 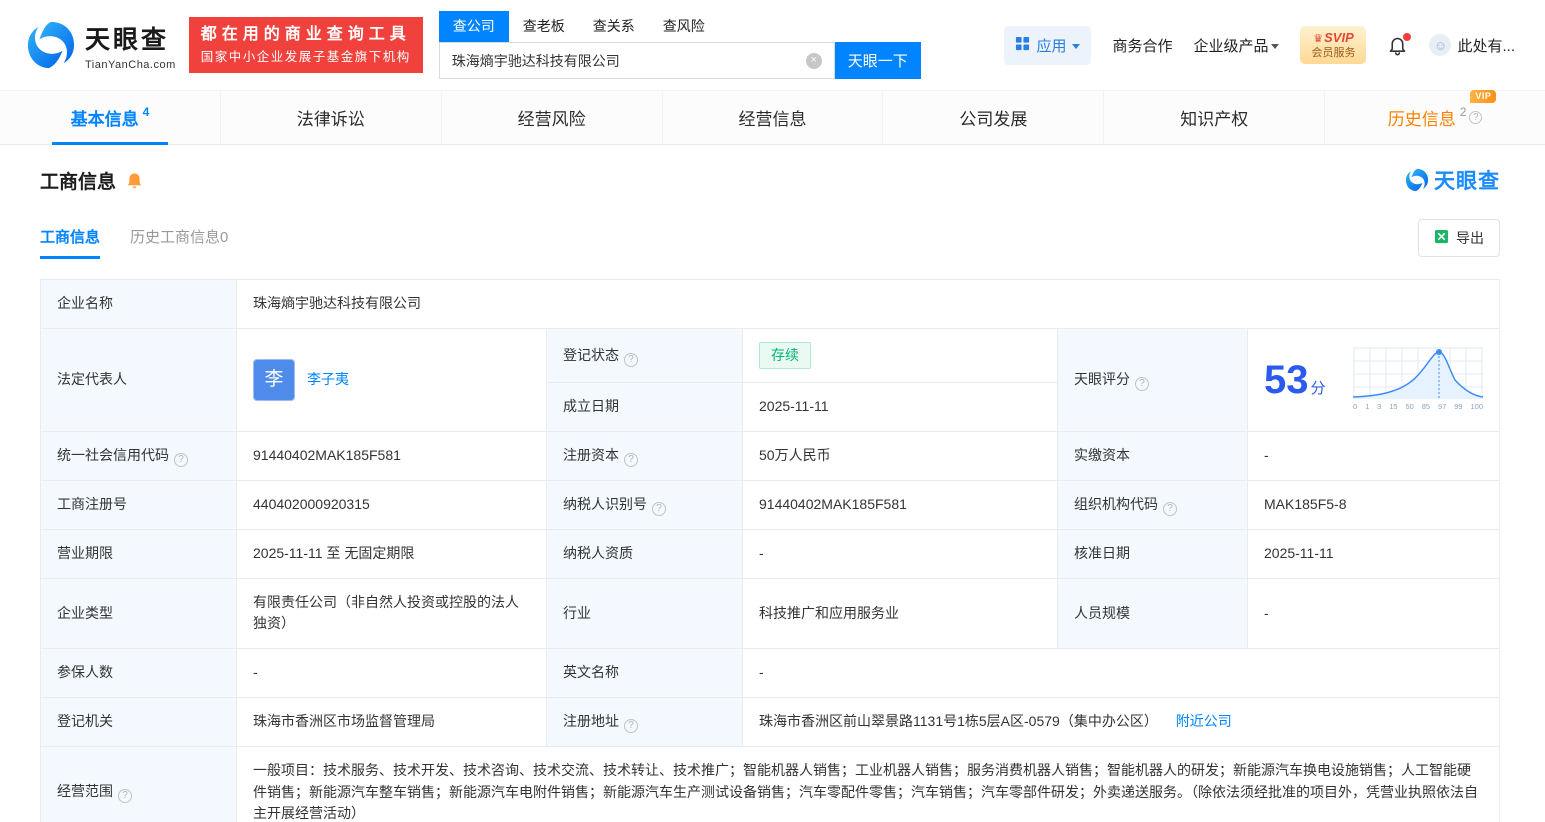 I want to click on value-legal-rep: 李 李子夷, so click(x=391, y=380).